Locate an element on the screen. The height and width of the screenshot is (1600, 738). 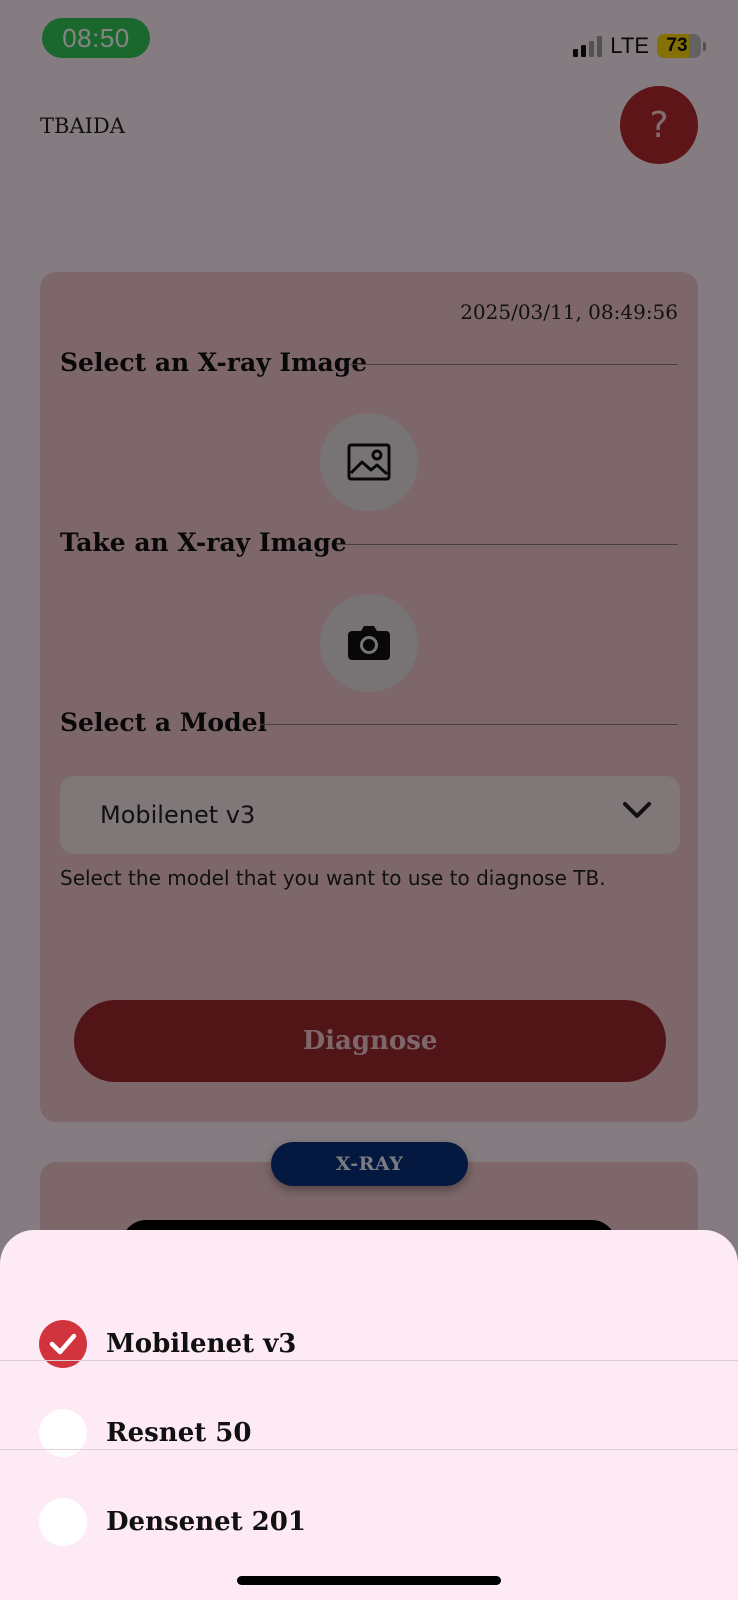
model-option-label: Resnet 50 is located at coordinates (179, 1433).